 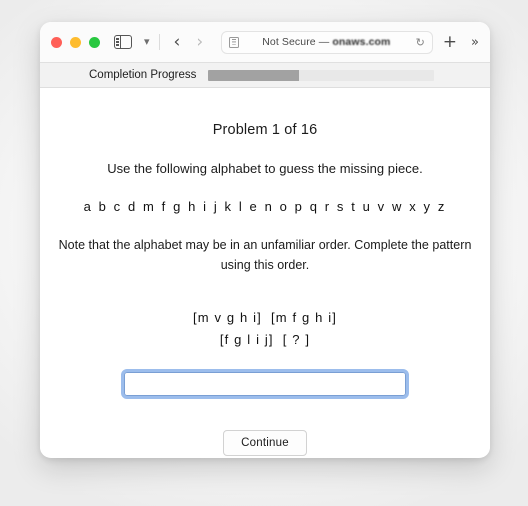 I want to click on progress-track, so click(x=321, y=75).